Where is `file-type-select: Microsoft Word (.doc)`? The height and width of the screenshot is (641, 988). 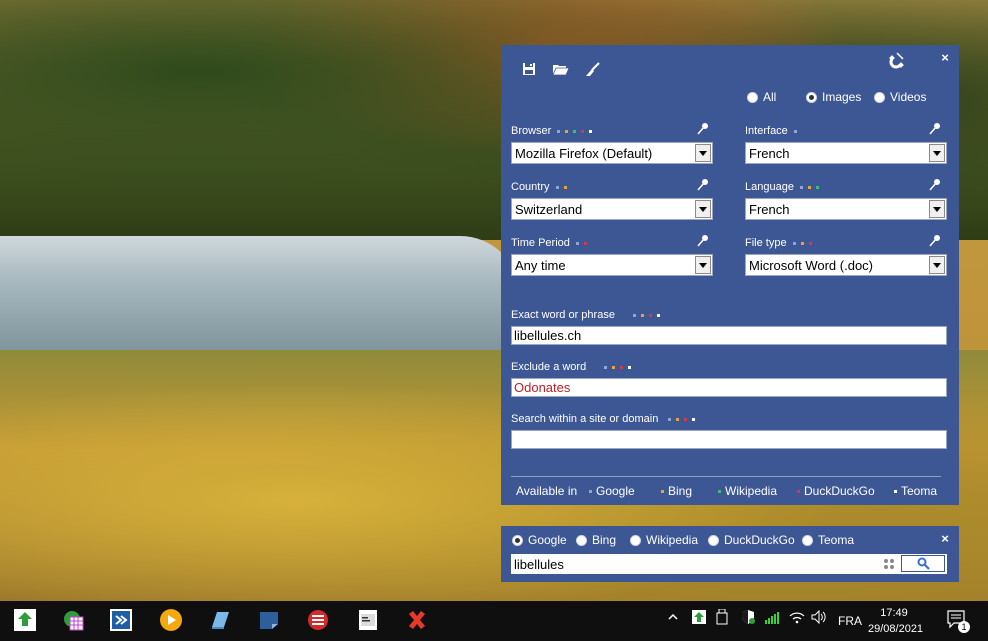 file-type-select: Microsoft Word (.doc) is located at coordinates (846, 265).